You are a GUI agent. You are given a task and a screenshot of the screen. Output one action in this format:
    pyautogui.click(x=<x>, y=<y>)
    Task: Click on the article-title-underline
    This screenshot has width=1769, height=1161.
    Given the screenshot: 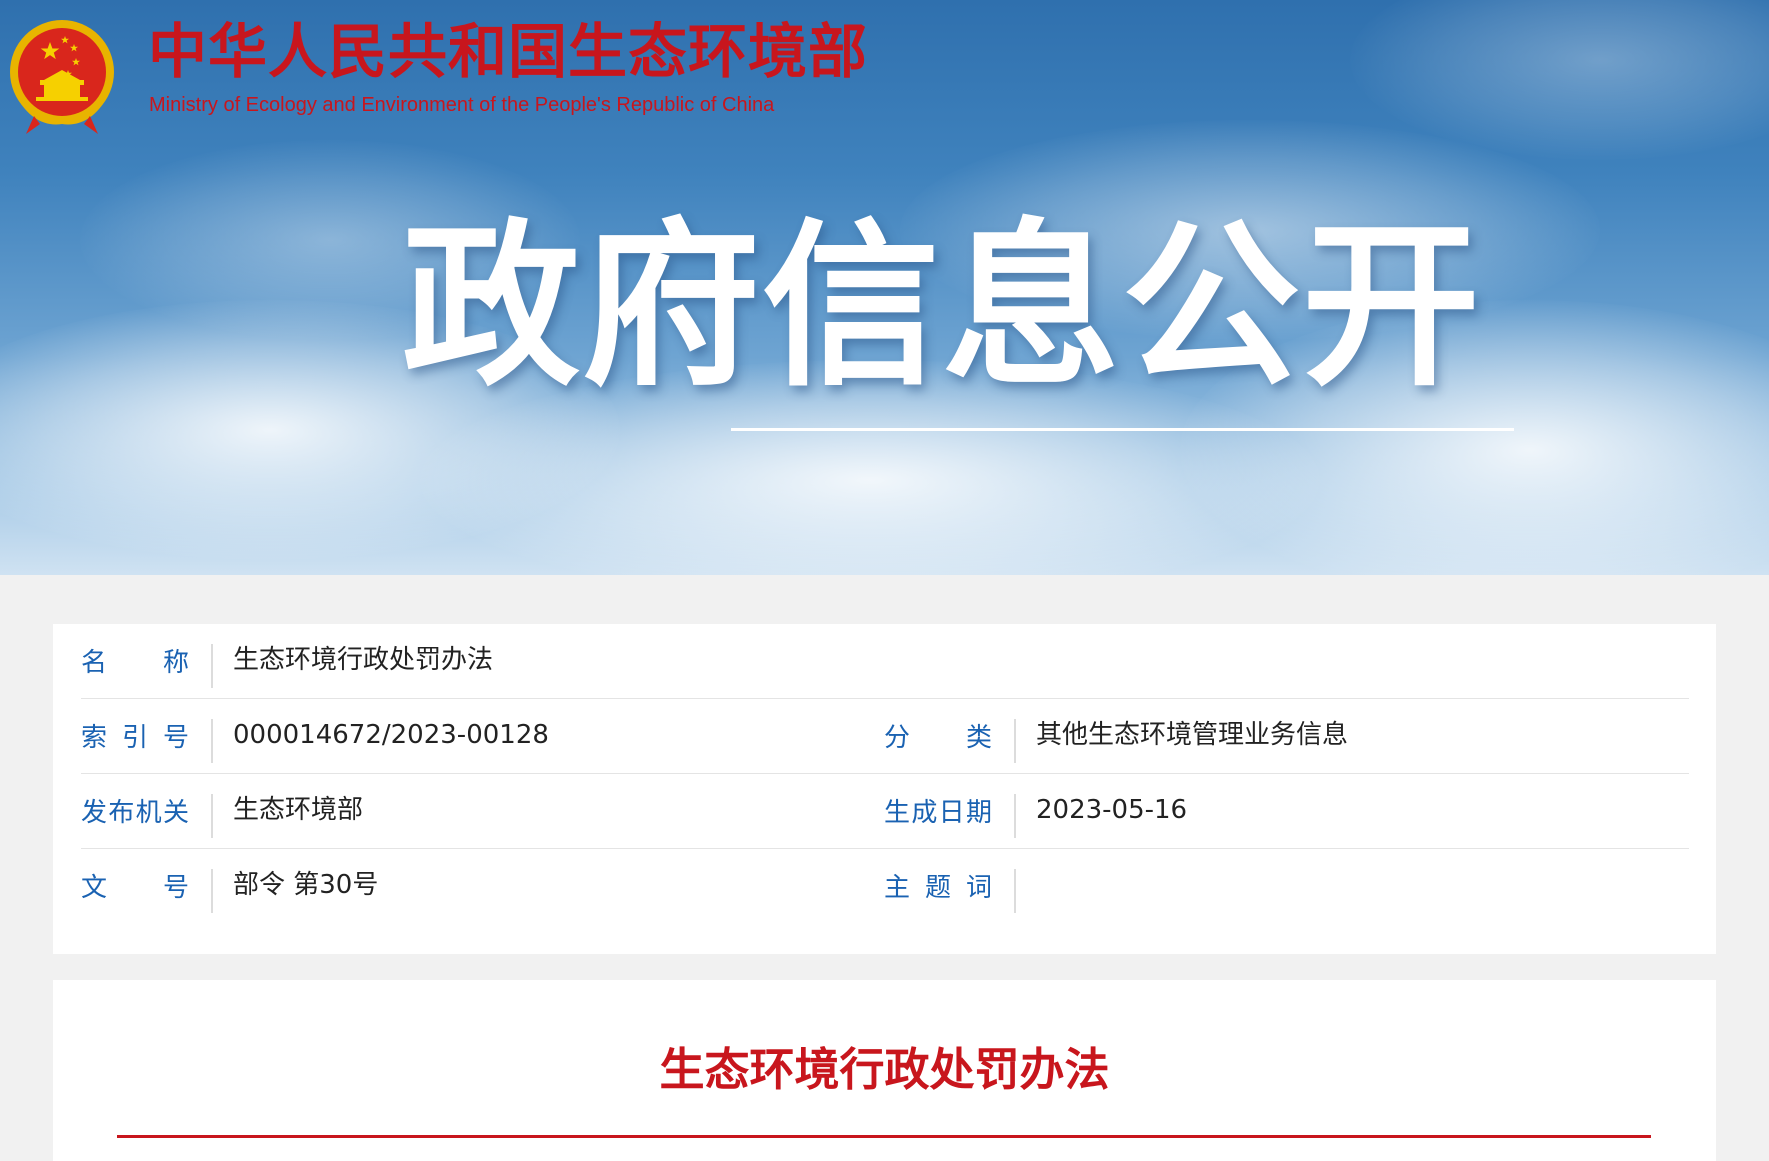 What is the action you would take?
    pyautogui.click(x=884, y=1136)
    